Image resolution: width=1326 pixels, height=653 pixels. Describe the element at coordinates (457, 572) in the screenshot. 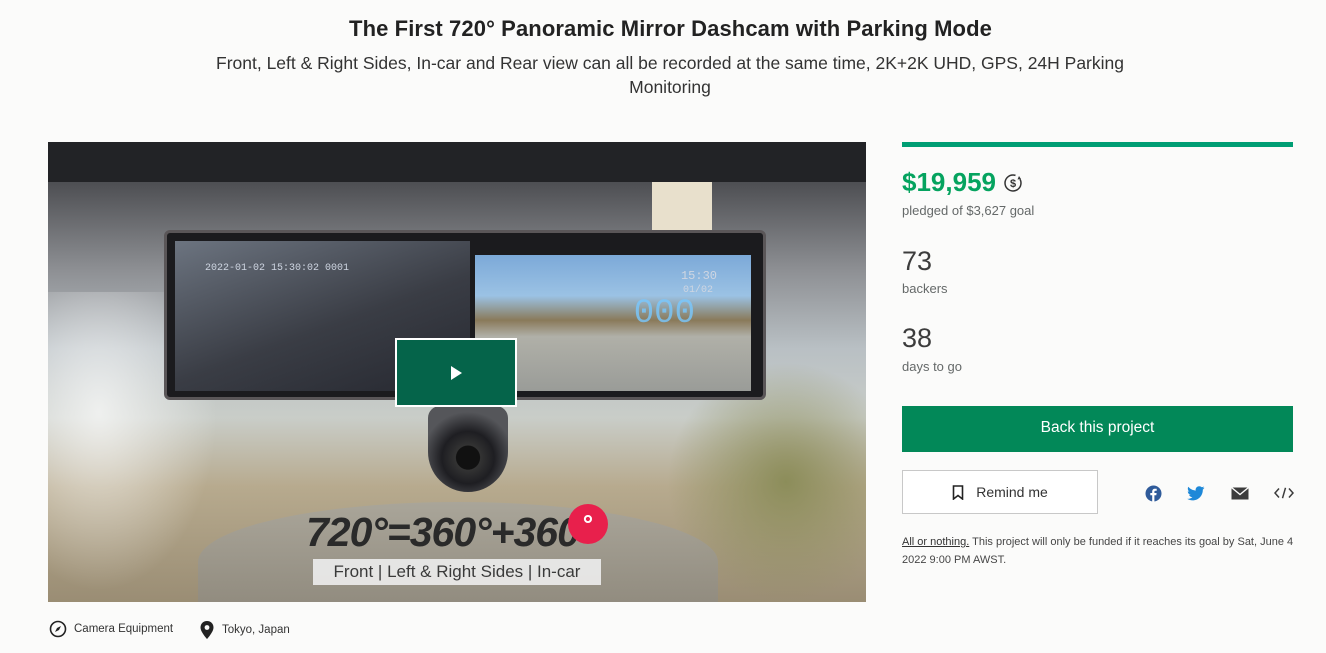

I see `video-overlay-caption: Front | Left & Right Sides | In-car` at that location.